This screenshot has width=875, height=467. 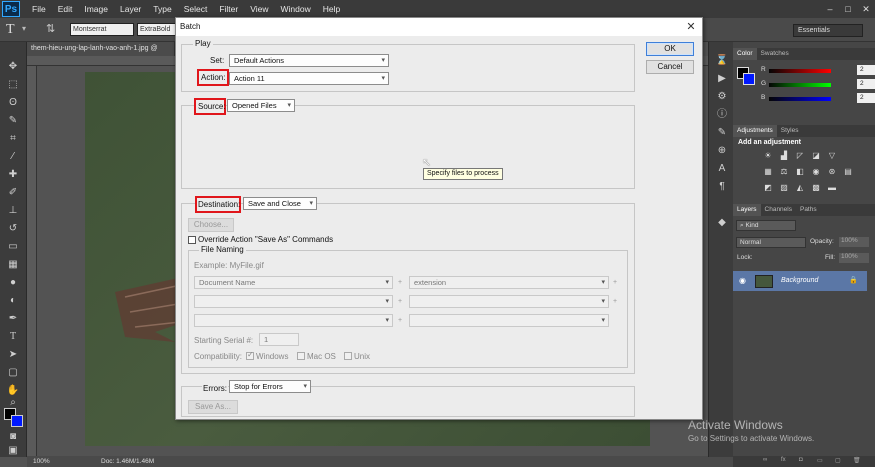 I want to click on menu-image: Image, so click(x=96, y=9).